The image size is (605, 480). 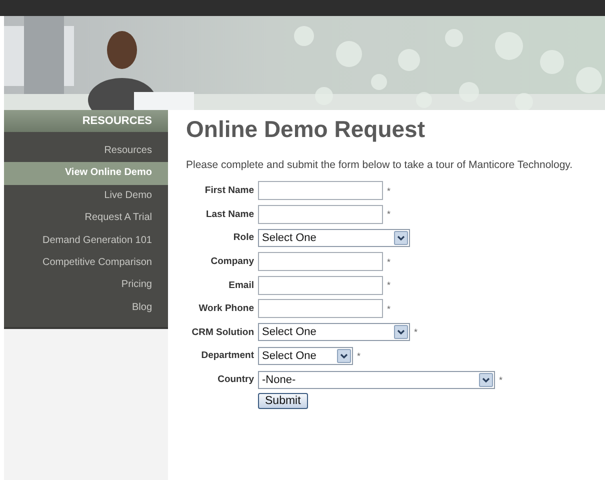 What do you see at coordinates (376, 379) in the screenshot?
I see `dropdown: -None-` at bounding box center [376, 379].